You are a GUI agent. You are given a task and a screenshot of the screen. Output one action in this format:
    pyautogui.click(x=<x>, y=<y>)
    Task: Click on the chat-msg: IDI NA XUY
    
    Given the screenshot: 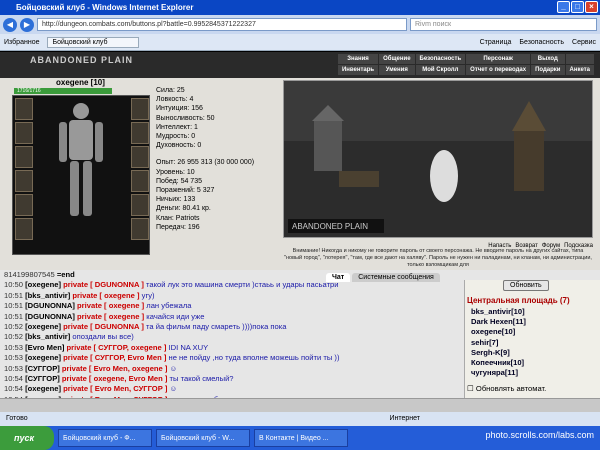 What is the action you would take?
    pyautogui.click(x=188, y=347)
    